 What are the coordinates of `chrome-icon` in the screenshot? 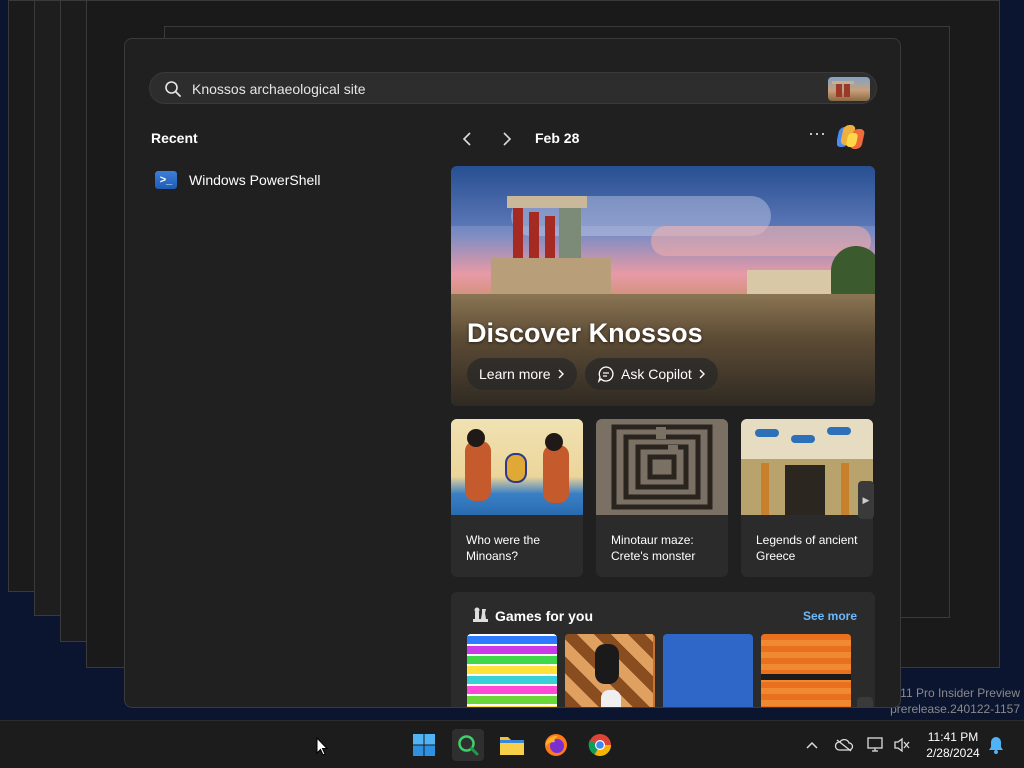 It's located at (599, 745).